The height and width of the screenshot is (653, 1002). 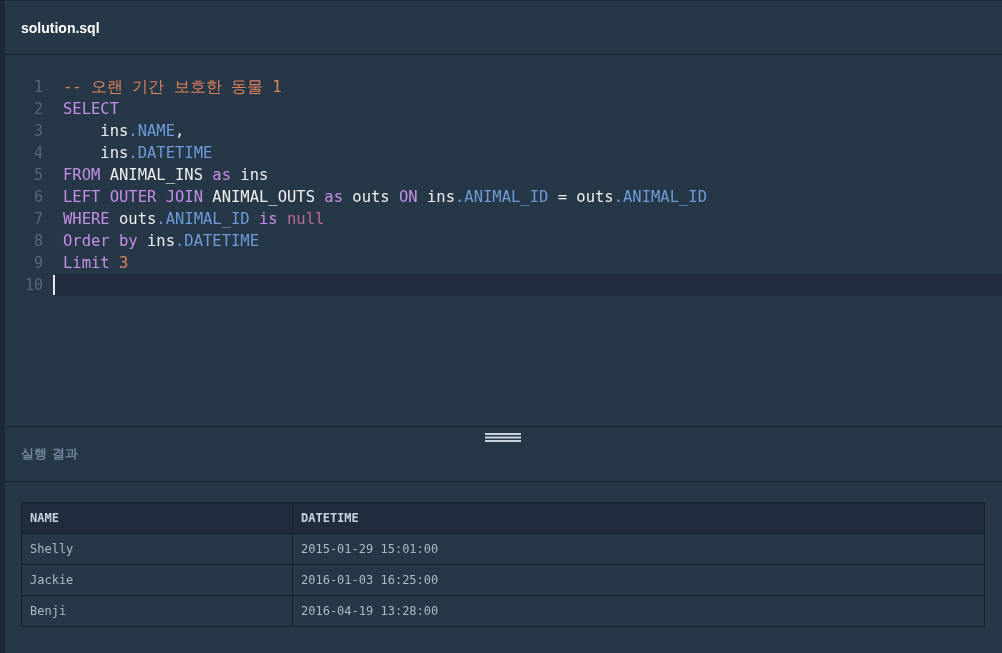 What do you see at coordinates (157, 611) in the screenshot?
I see `table-cell: Benji` at bounding box center [157, 611].